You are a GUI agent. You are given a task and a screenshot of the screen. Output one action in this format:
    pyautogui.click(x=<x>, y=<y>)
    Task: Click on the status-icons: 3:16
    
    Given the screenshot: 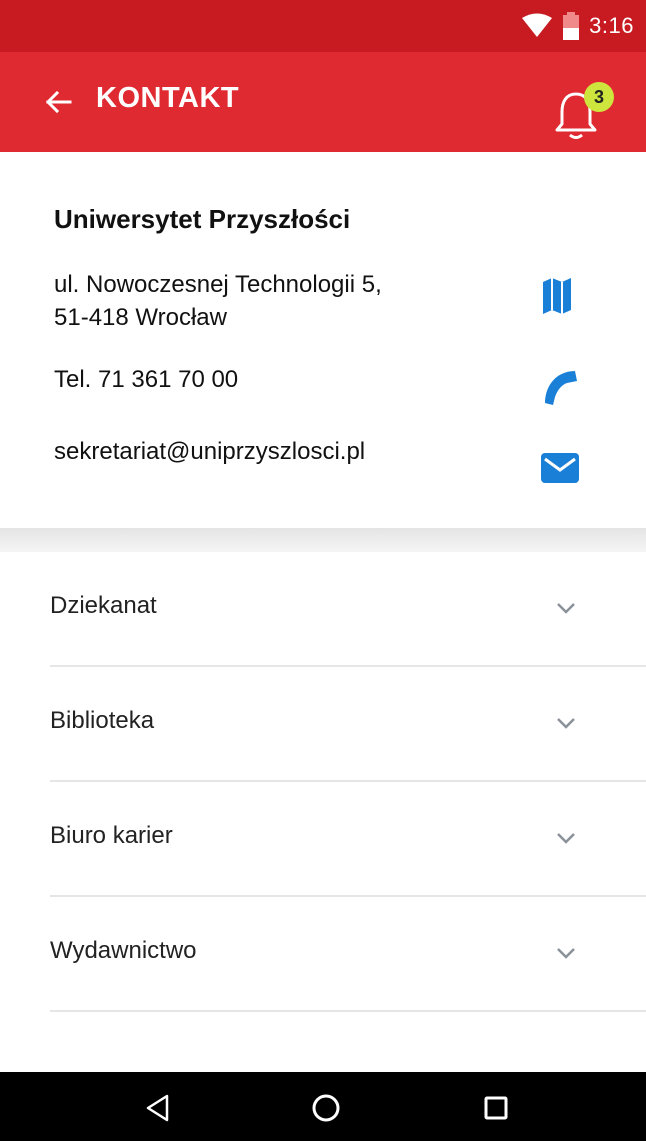 What is the action you would take?
    pyautogui.click(x=577, y=26)
    